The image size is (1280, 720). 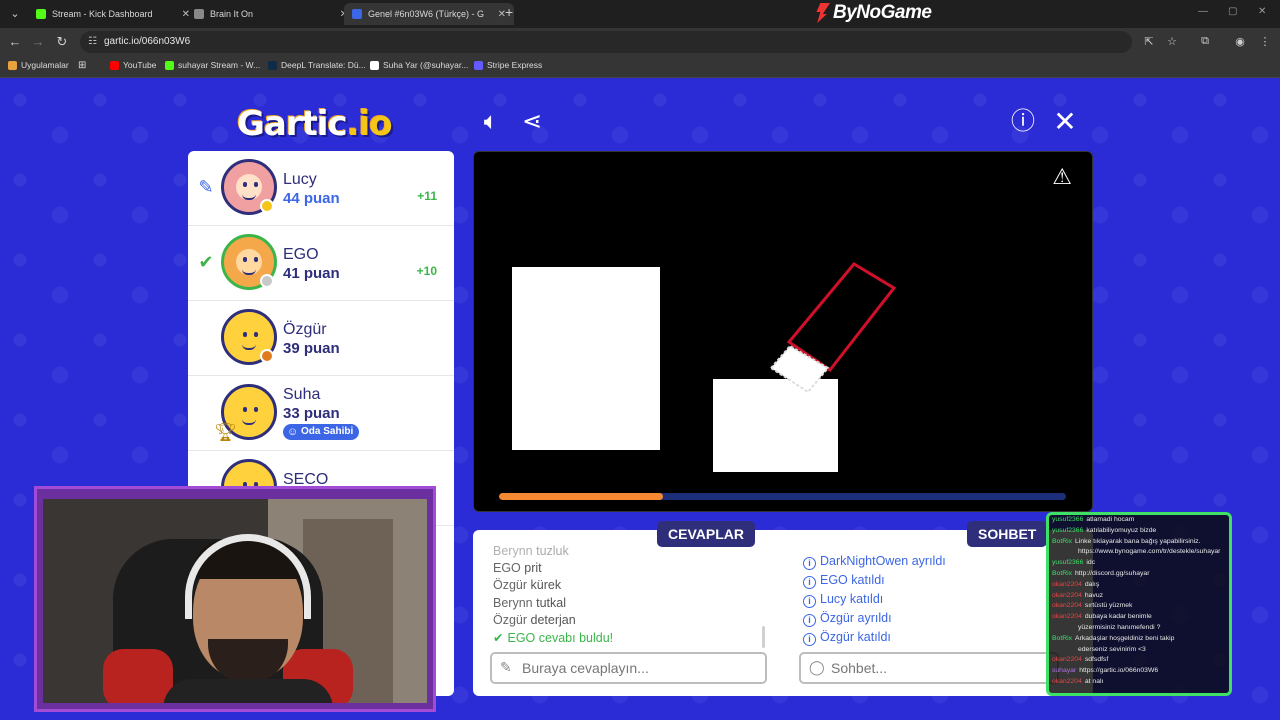 I want to click on stream-chat-line: okan2204 sdfsdfsf, so click(x=1139, y=660).